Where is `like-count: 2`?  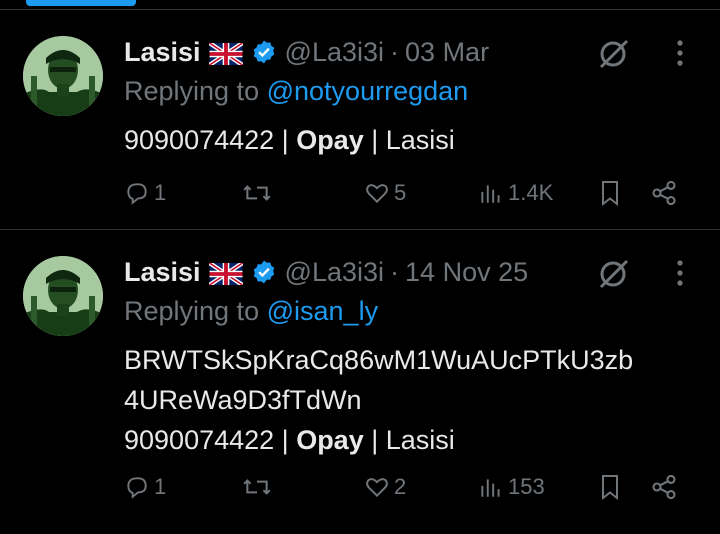 like-count: 2 is located at coordinates (400, 486).